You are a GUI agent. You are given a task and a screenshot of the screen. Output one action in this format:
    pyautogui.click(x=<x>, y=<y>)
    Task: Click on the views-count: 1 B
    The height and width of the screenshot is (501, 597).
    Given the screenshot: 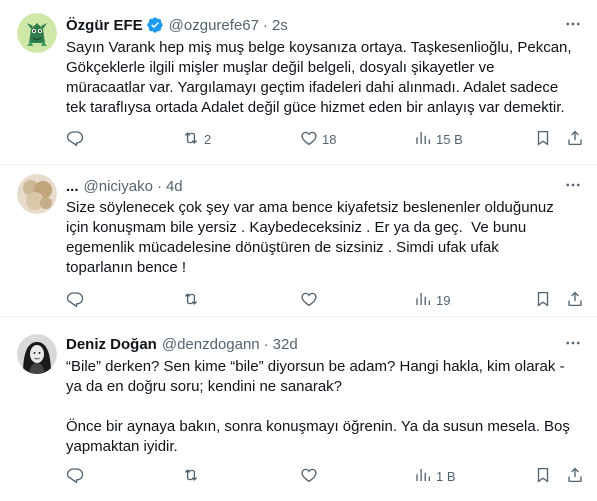 What is the action you would take?
    pyautogui.click(x=446, y=476)
    